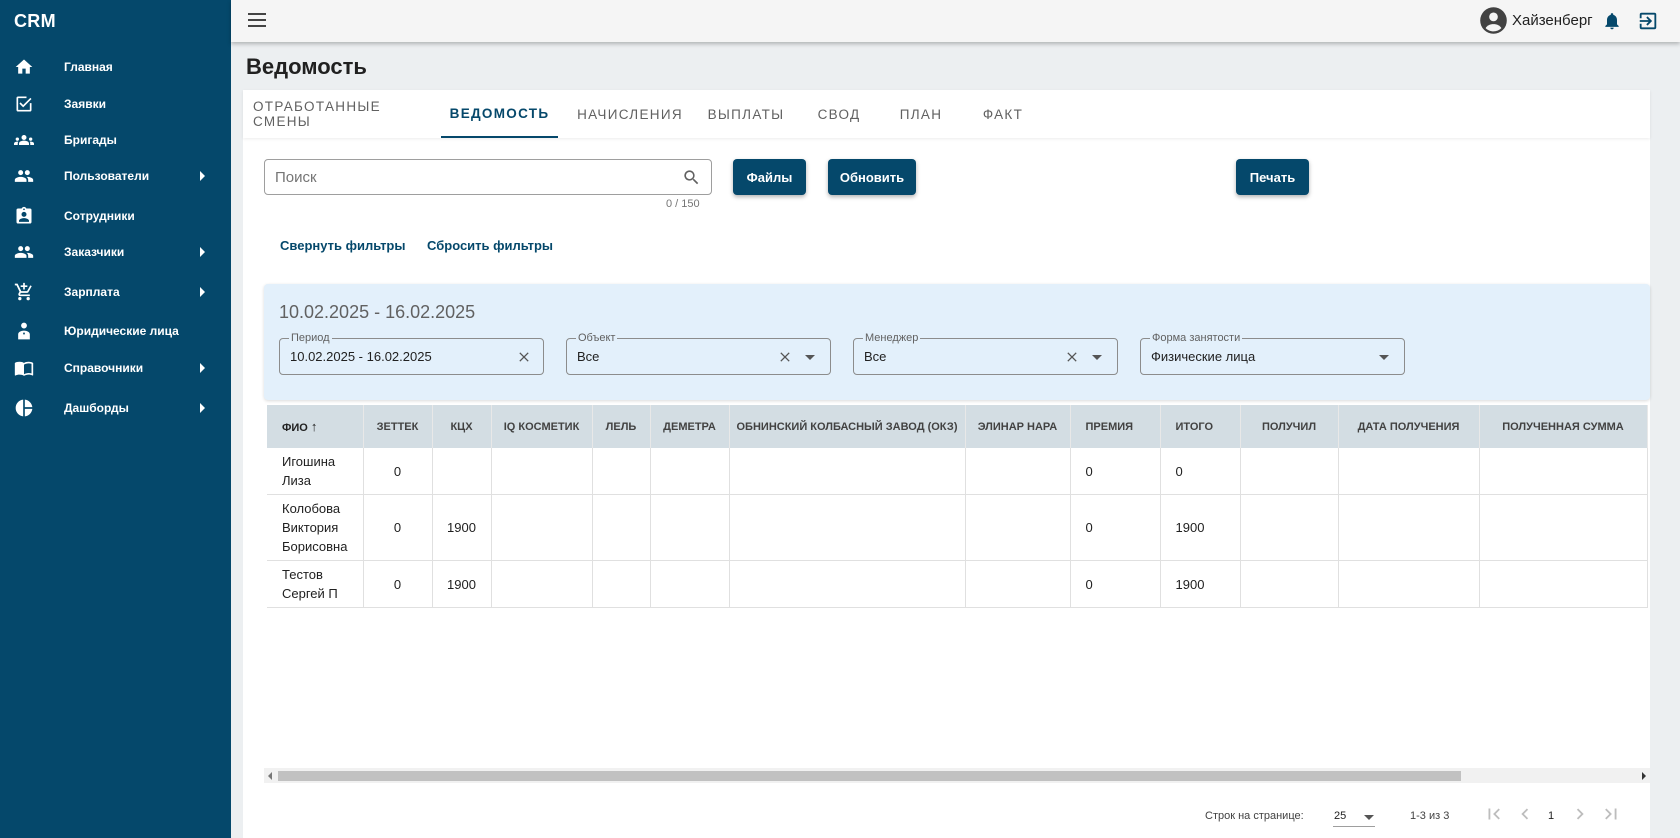  What do you see at coordinates (462, 426) in the screenshot?
I see `column-header: КЦХ` at bounding box center [462, 426].